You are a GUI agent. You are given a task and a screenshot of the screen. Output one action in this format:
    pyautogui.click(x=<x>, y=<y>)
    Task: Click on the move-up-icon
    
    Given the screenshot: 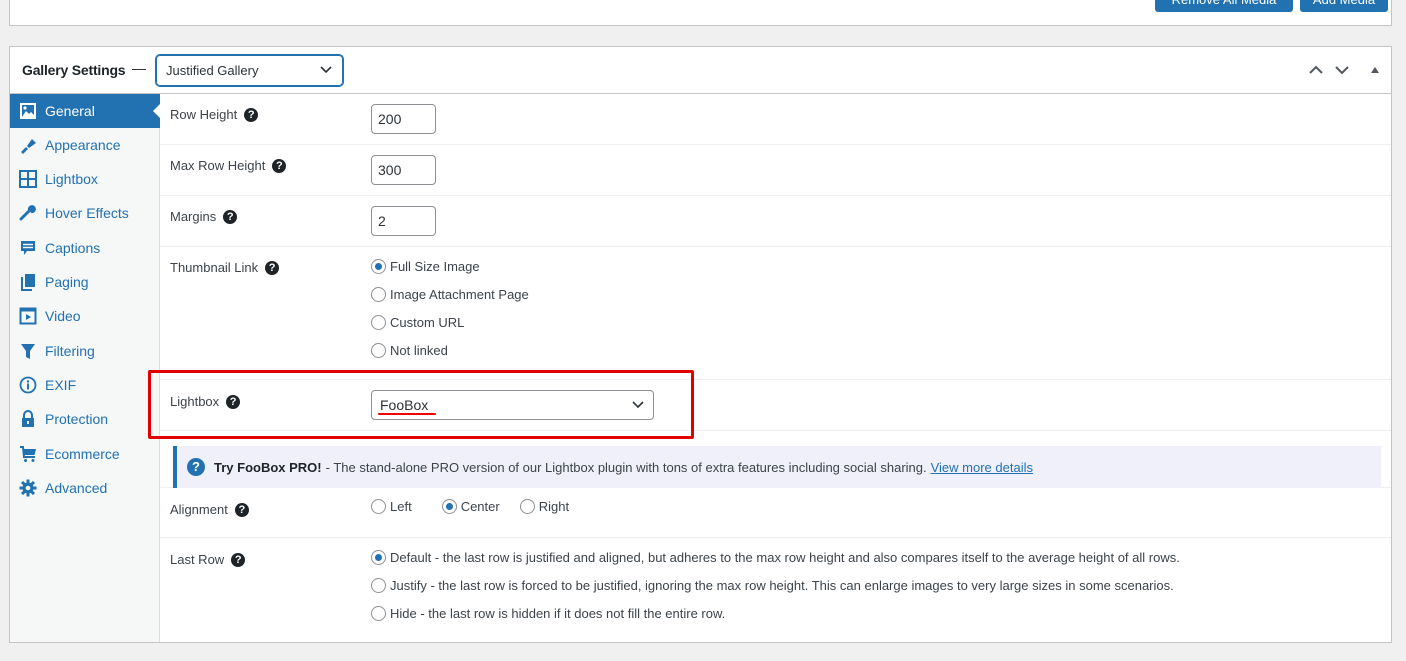 What is the action you would take?
    pyautogui.click(x=1316, y=70)
    